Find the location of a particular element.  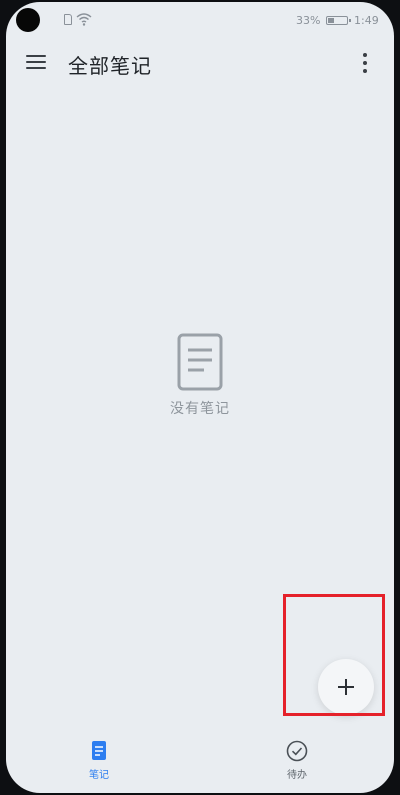

wifi-icon is located at coordinates (84, 19).